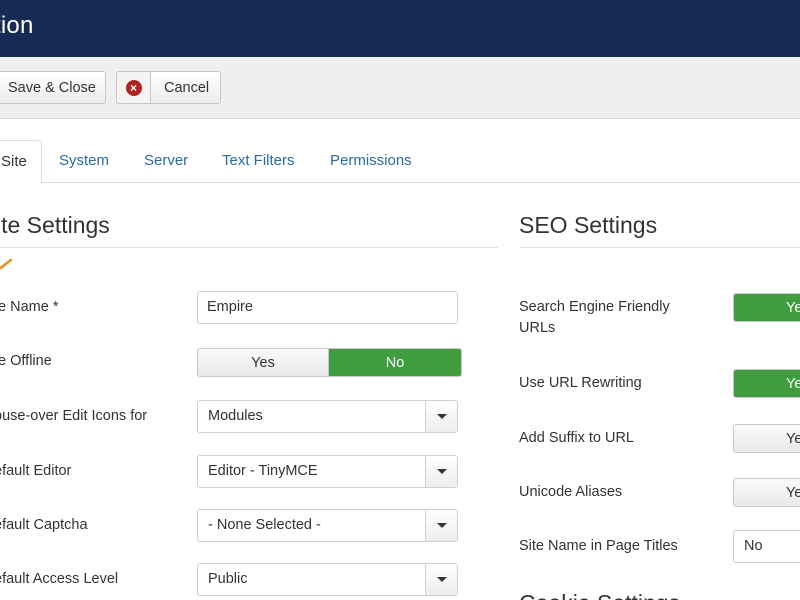 The height and width of the screenshot is (600, 800). Describe the element at coordinates (17, 25) in the screenshot. I see `page-title: tion` at that location.